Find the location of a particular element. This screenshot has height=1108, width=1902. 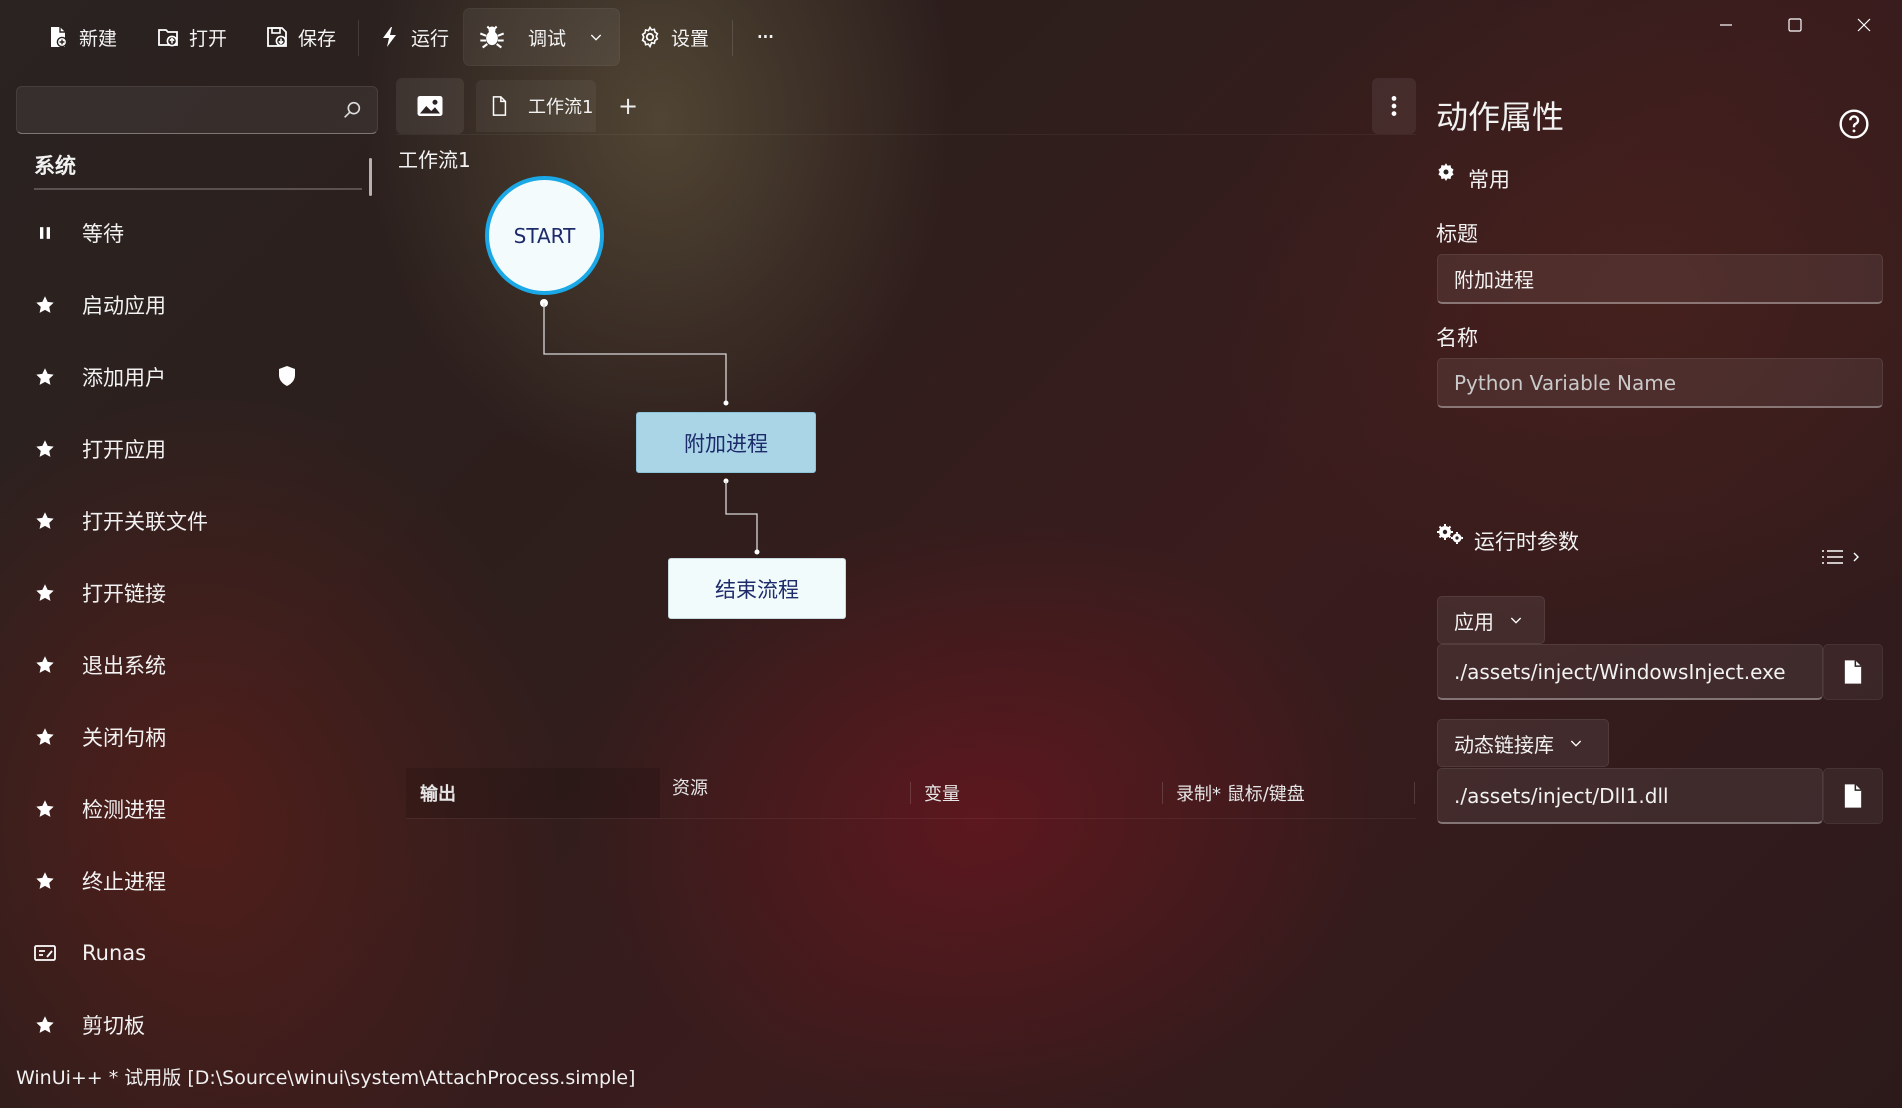

name-field is located at coordinates (1660, 383).